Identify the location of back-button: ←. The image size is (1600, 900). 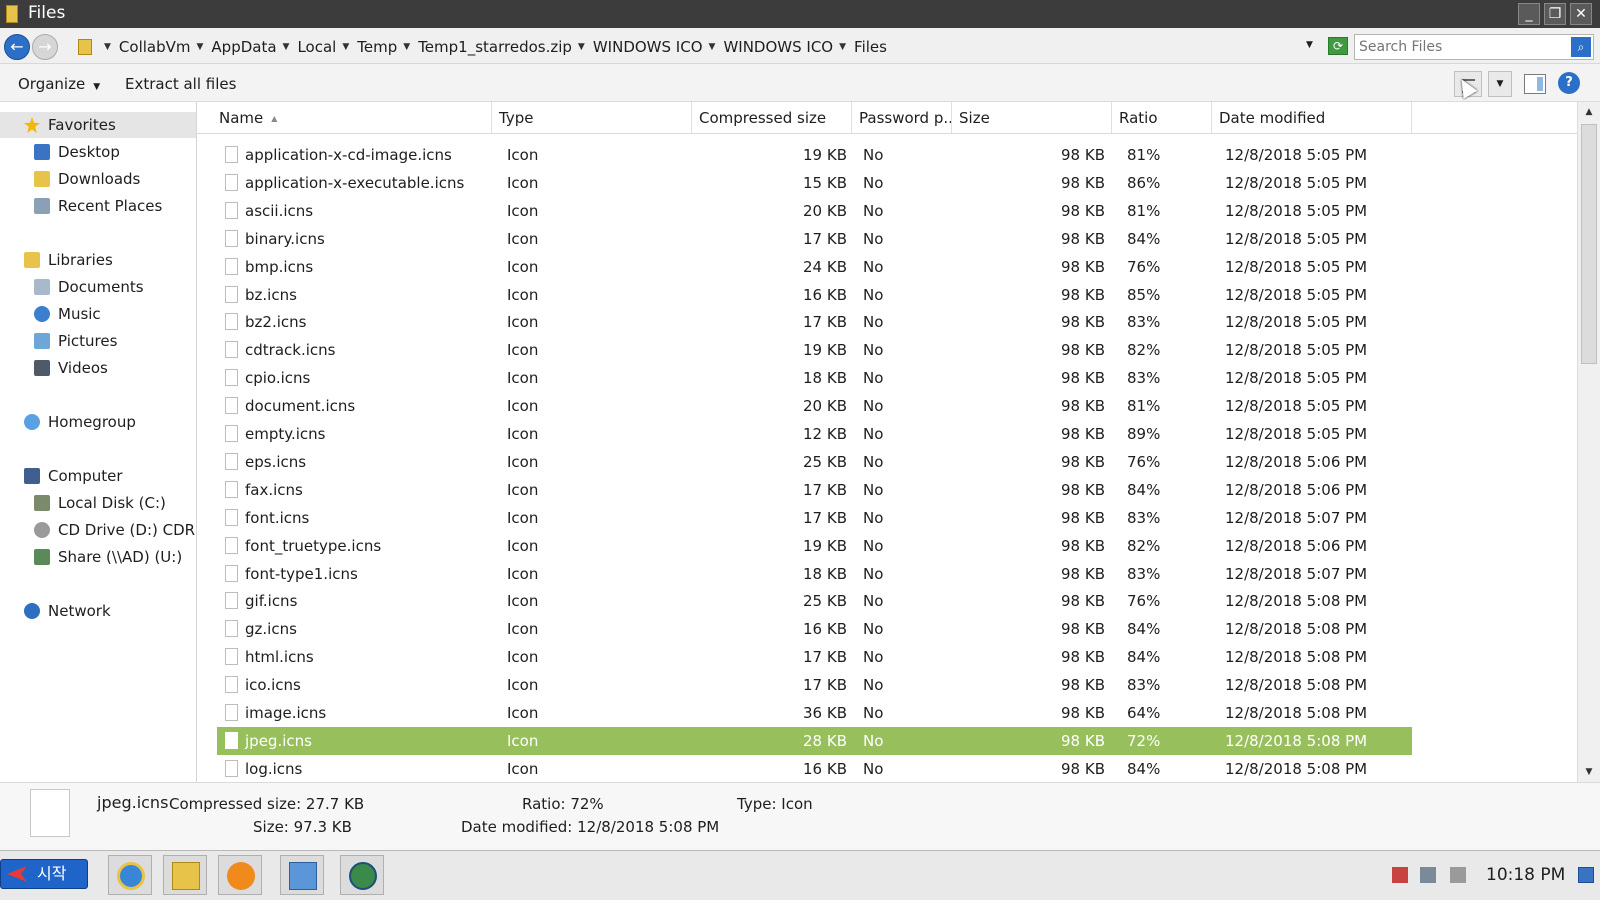
(17, 47).